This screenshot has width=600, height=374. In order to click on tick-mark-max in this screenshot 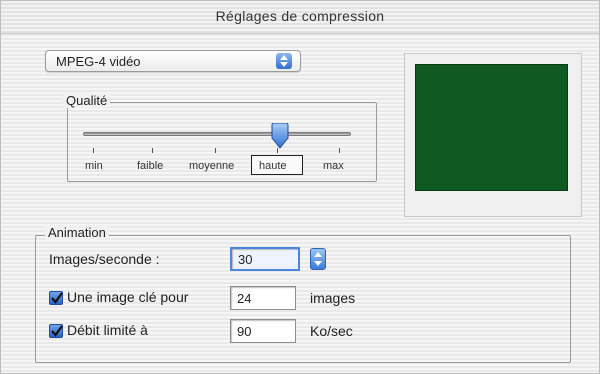, I will do `click(339, 150)`.